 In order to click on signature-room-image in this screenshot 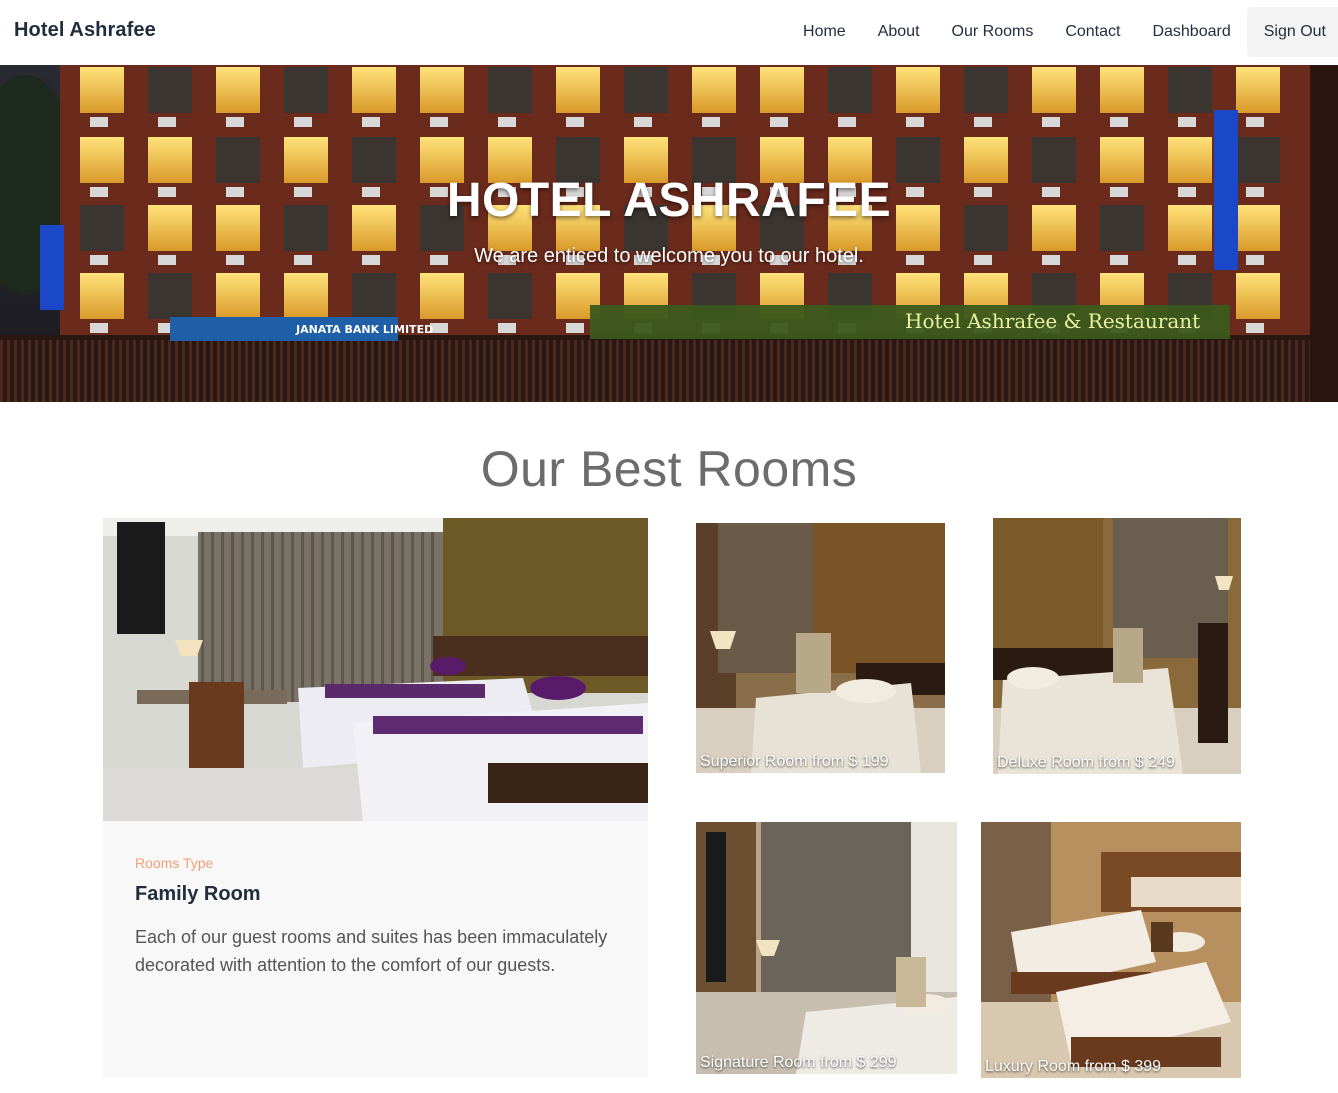, I will do `click(826, 948)`.